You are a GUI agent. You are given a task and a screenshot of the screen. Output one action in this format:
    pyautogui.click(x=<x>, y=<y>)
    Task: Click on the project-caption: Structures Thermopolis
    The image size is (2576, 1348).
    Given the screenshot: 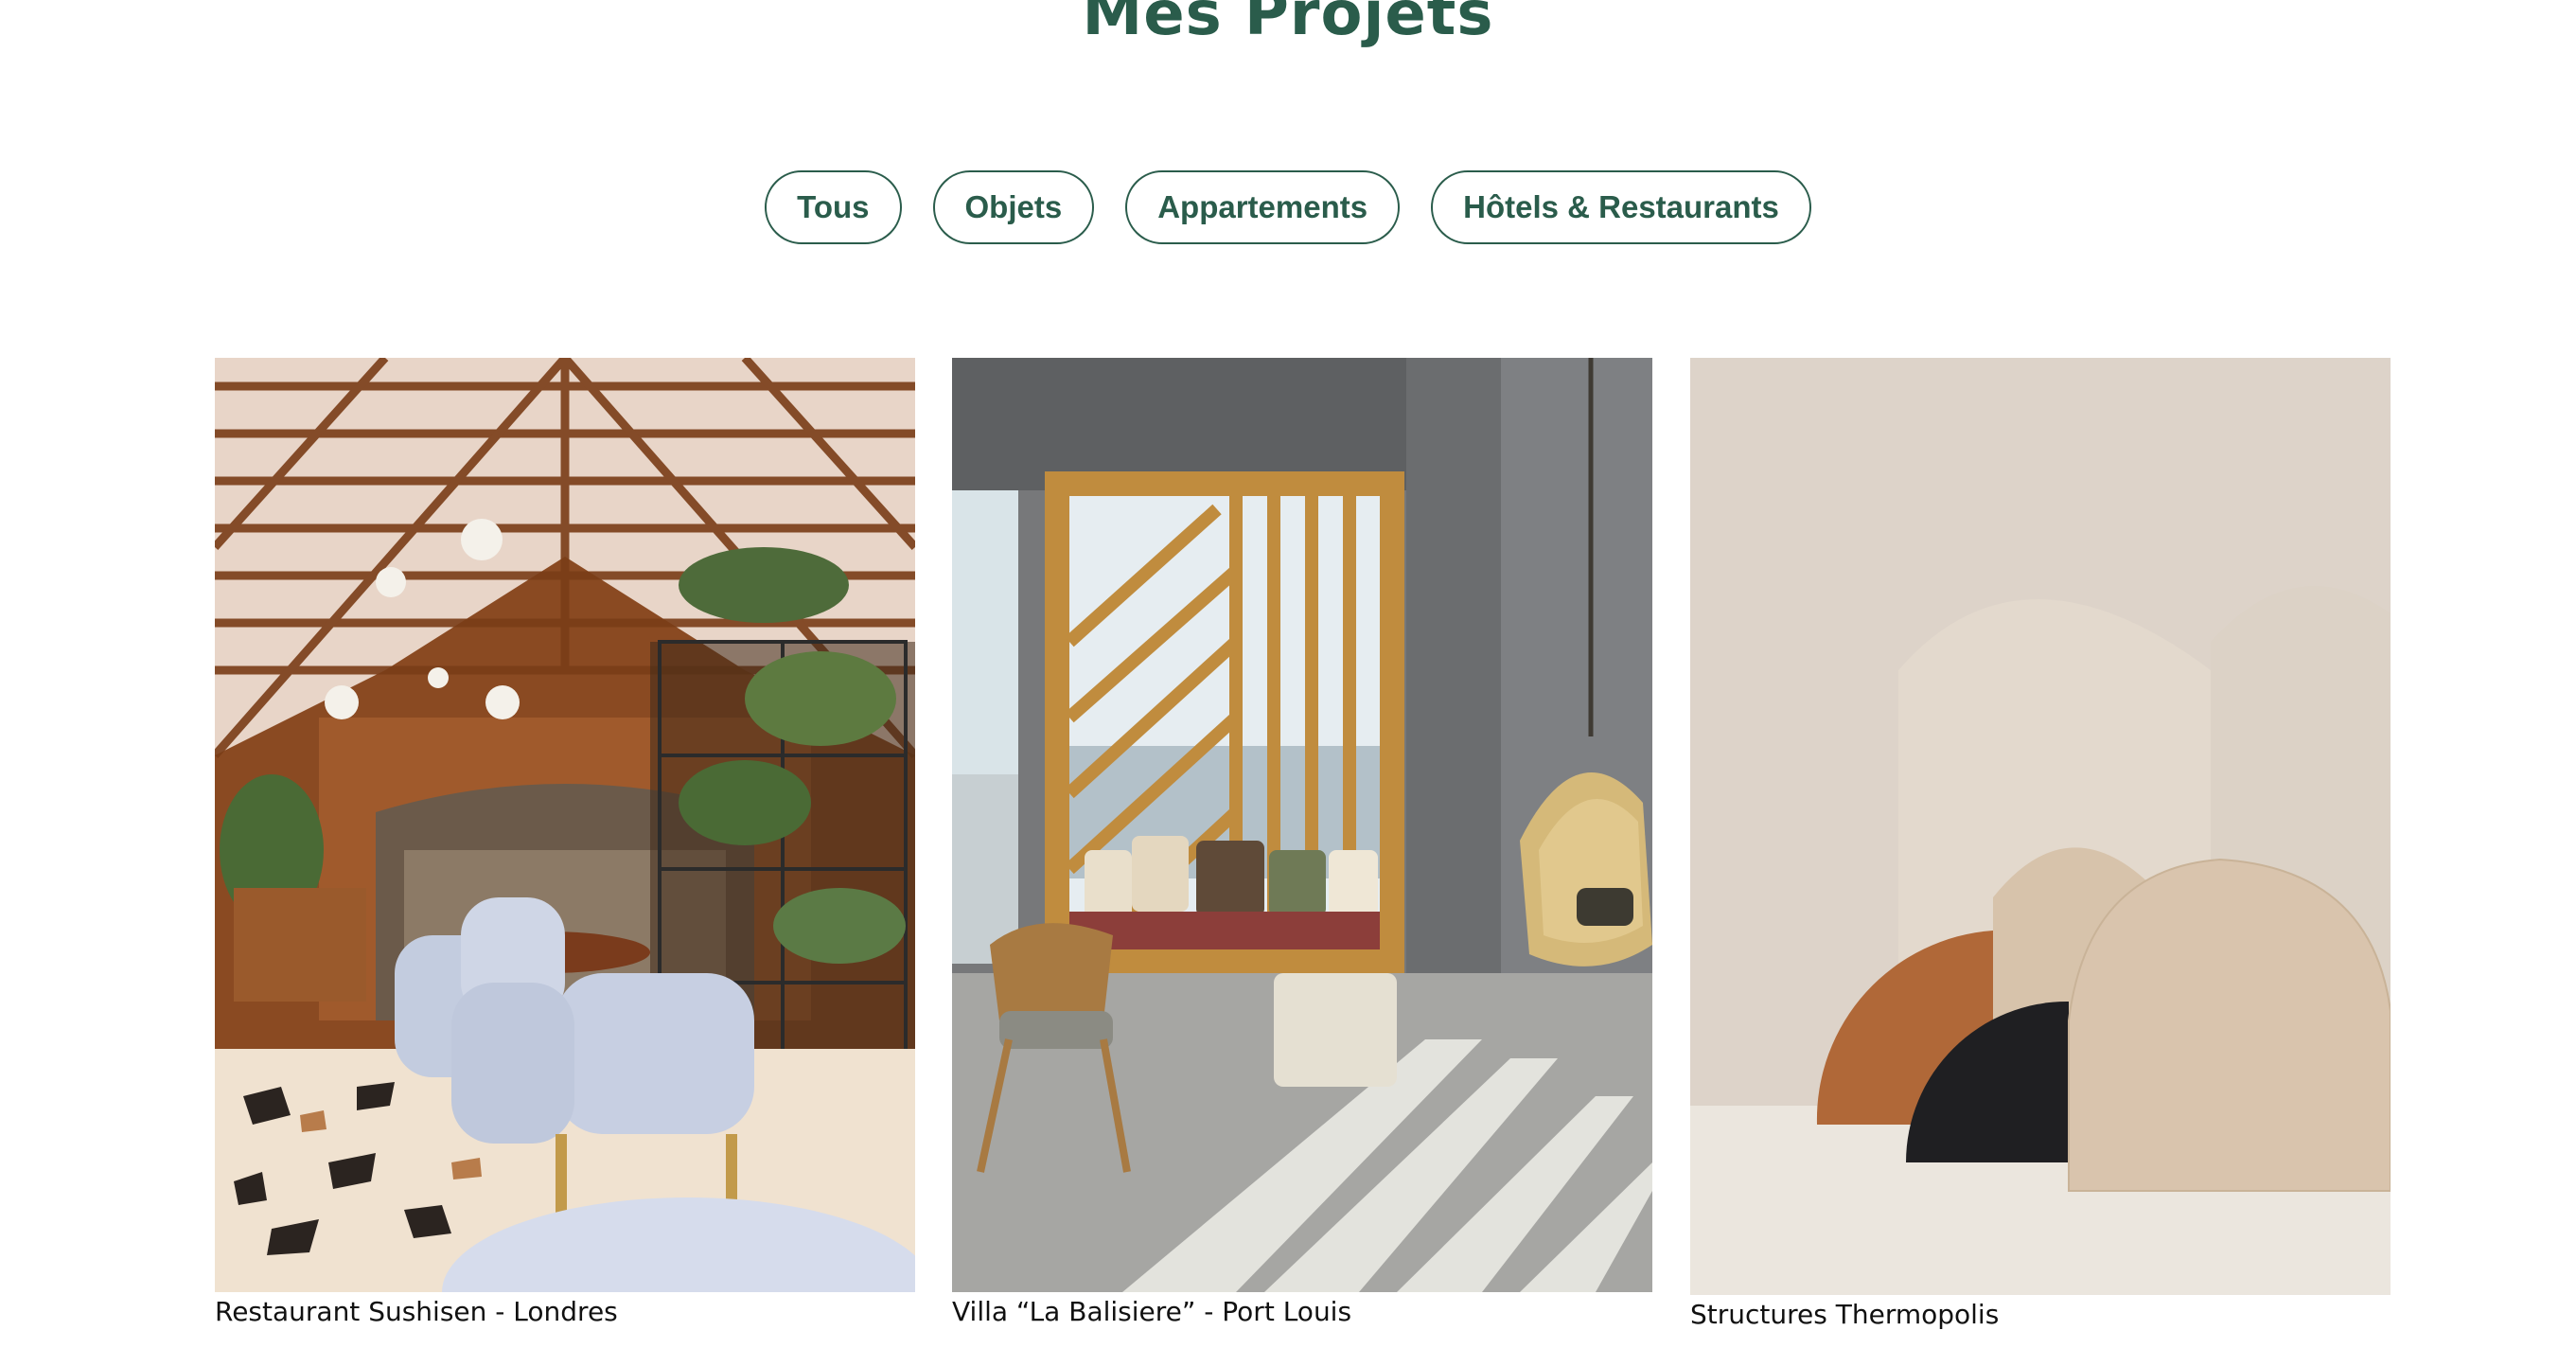 What is the action you would take?
    pyautogui.click(x=2040, y=1315)
    